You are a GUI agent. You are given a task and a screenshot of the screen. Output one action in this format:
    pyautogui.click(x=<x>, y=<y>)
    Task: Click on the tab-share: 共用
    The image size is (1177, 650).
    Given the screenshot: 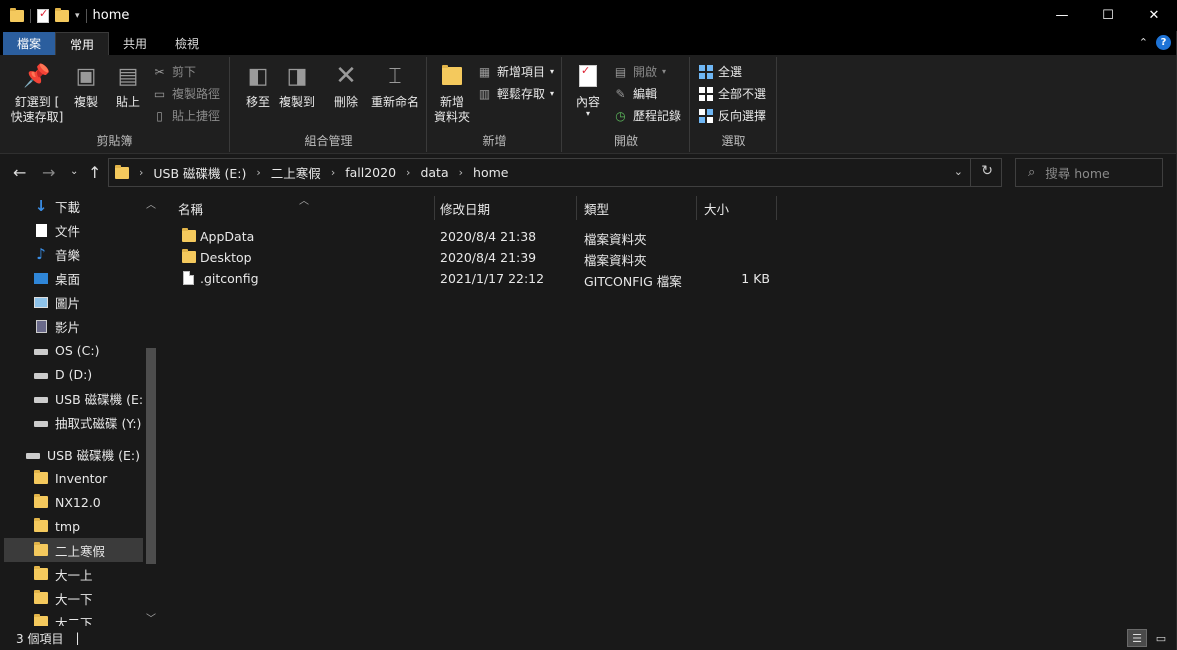 What is the action you would take?
    pyautogui.click(x=135, y=43)
    